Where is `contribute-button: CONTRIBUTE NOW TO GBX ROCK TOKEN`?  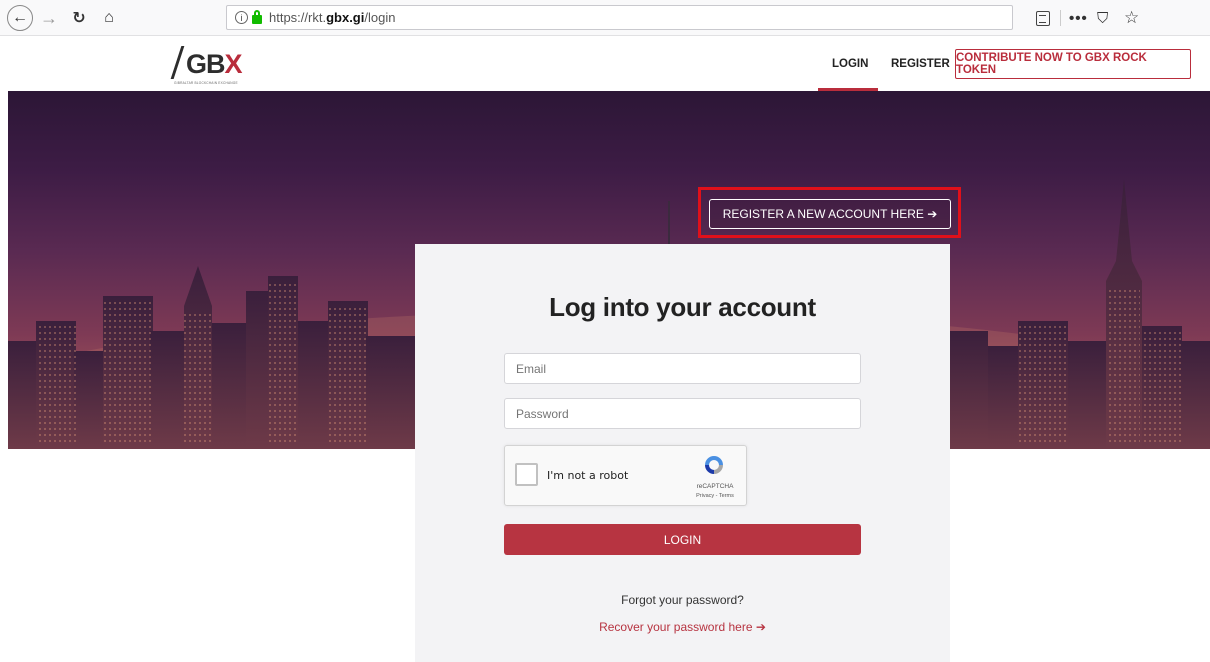 contribute-button: CONTRIBUTE NOW TO GBX ROCK TOKEN is located at coordinates (1073, 64).